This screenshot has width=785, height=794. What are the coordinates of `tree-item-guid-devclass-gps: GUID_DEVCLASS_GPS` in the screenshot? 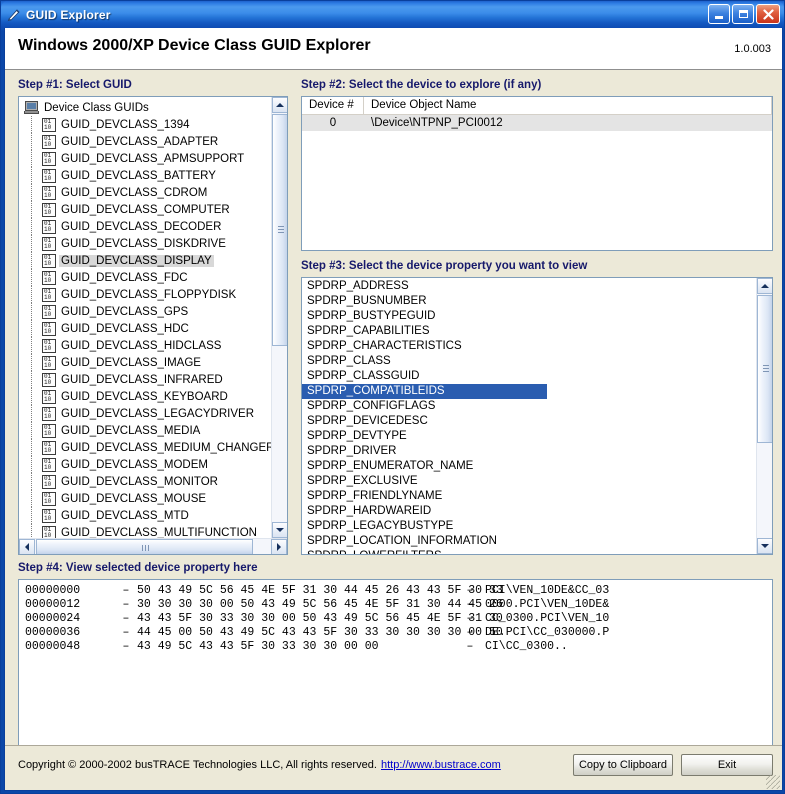 It's located at (146, 311).